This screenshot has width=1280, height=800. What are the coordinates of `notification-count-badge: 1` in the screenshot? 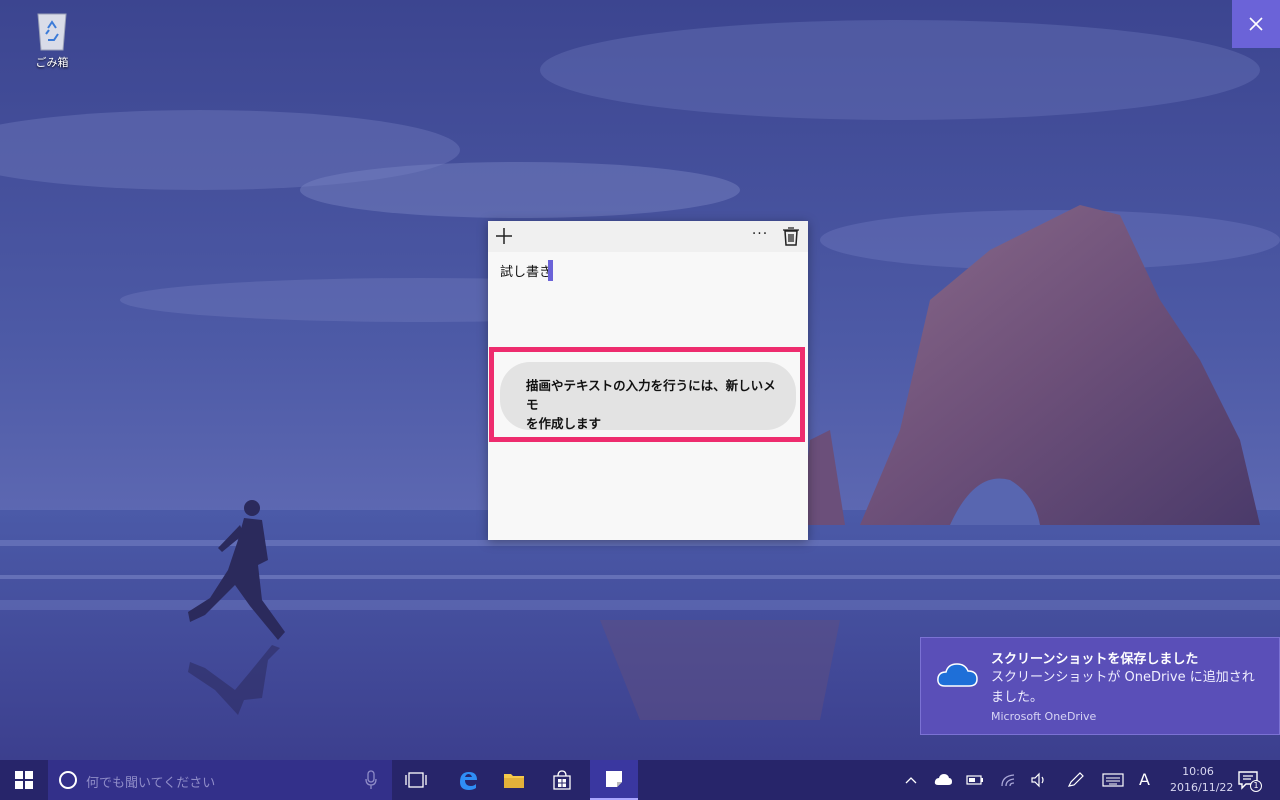 It's located at (1256, 786).